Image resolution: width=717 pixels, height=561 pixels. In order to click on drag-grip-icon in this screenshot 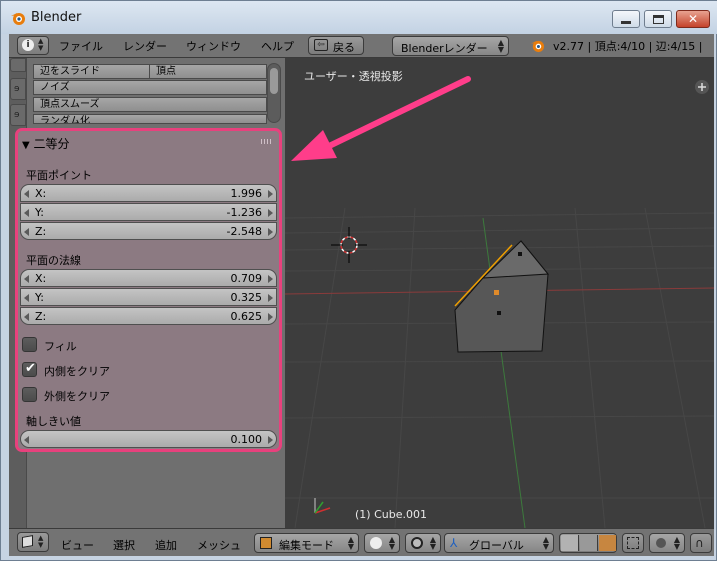, I will do `click(267, 141)`.